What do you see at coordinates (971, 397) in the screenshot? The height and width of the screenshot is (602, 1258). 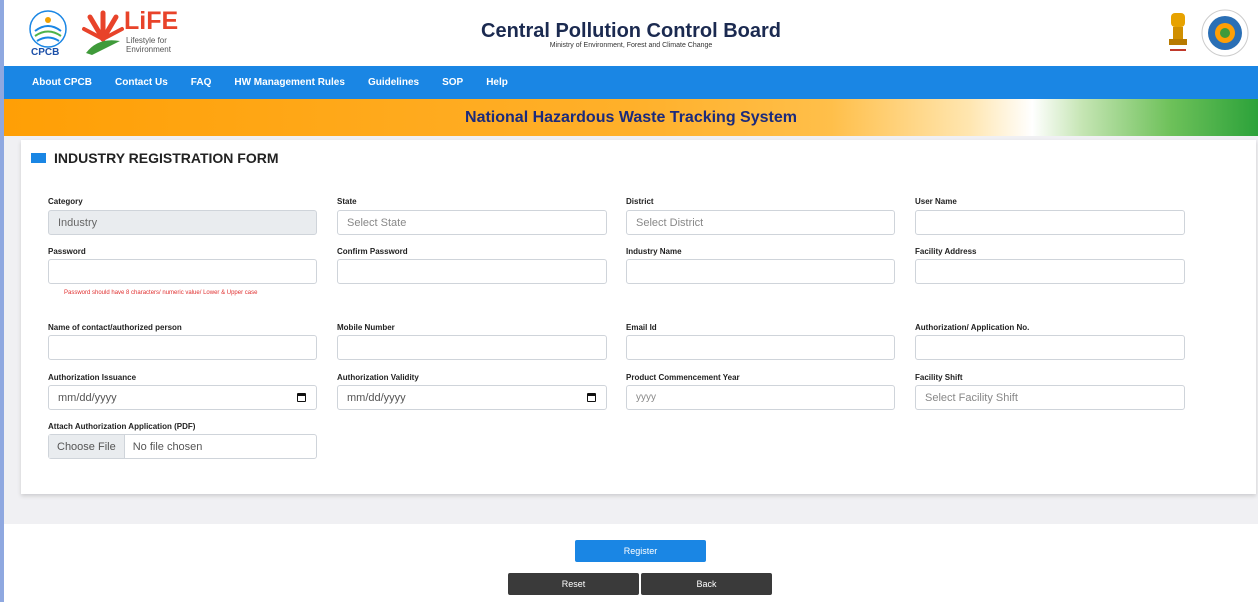 I see `facility-shift-placeholder: Select Facility Shift` at bounding box center [971, 397].